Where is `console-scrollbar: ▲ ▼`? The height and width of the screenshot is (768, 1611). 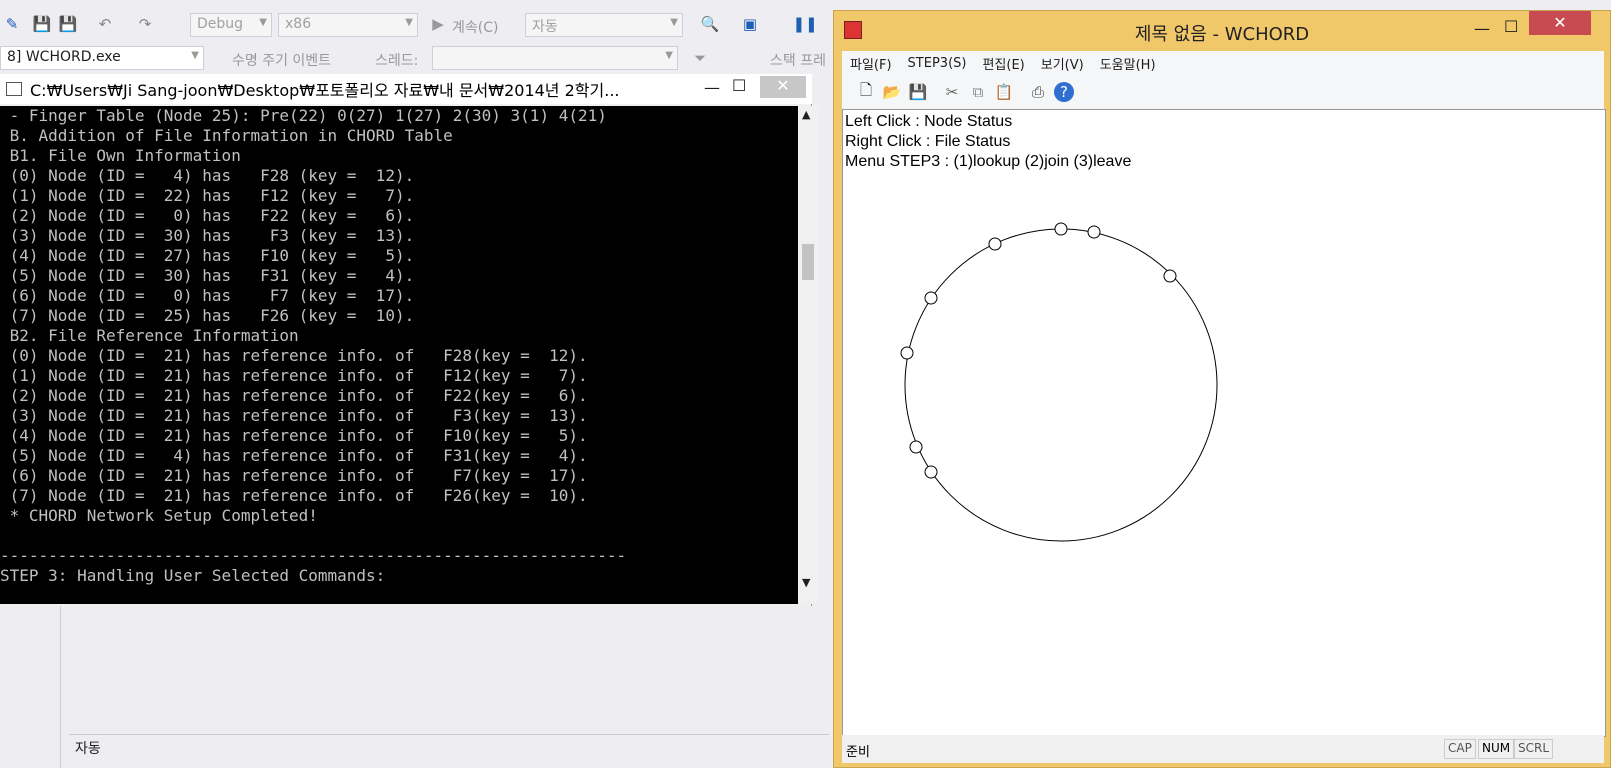
console-scrollbar: ▲ ▼ is located at coordinates (808, 355).